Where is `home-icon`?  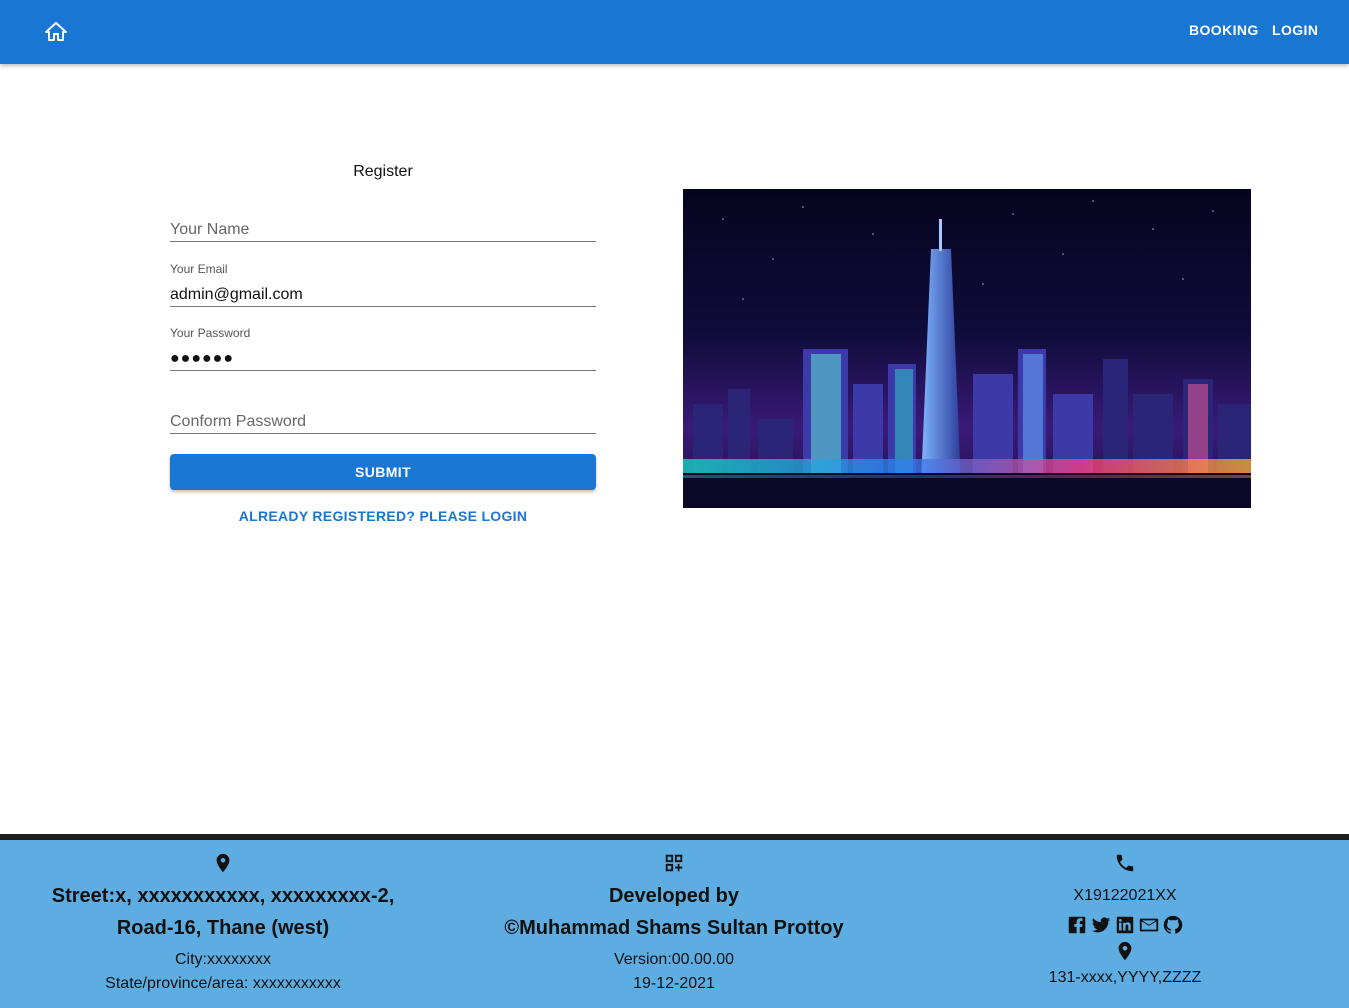
home-icon is located at coordinates (56, 31).